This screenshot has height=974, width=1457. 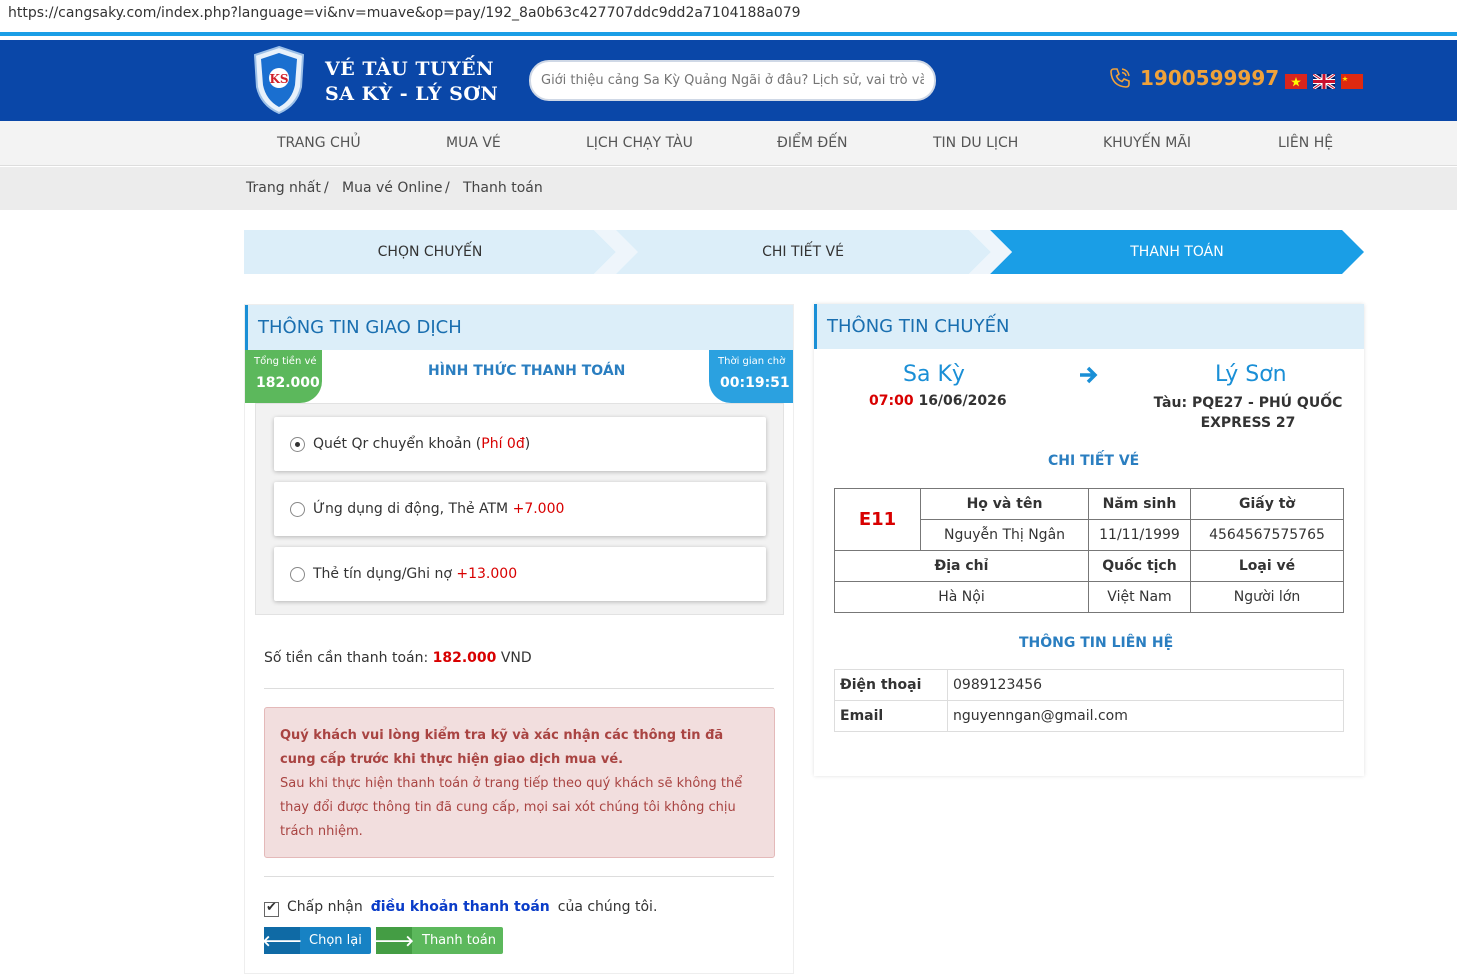 I want to click on radio-qr, so click(x=297, y=444).